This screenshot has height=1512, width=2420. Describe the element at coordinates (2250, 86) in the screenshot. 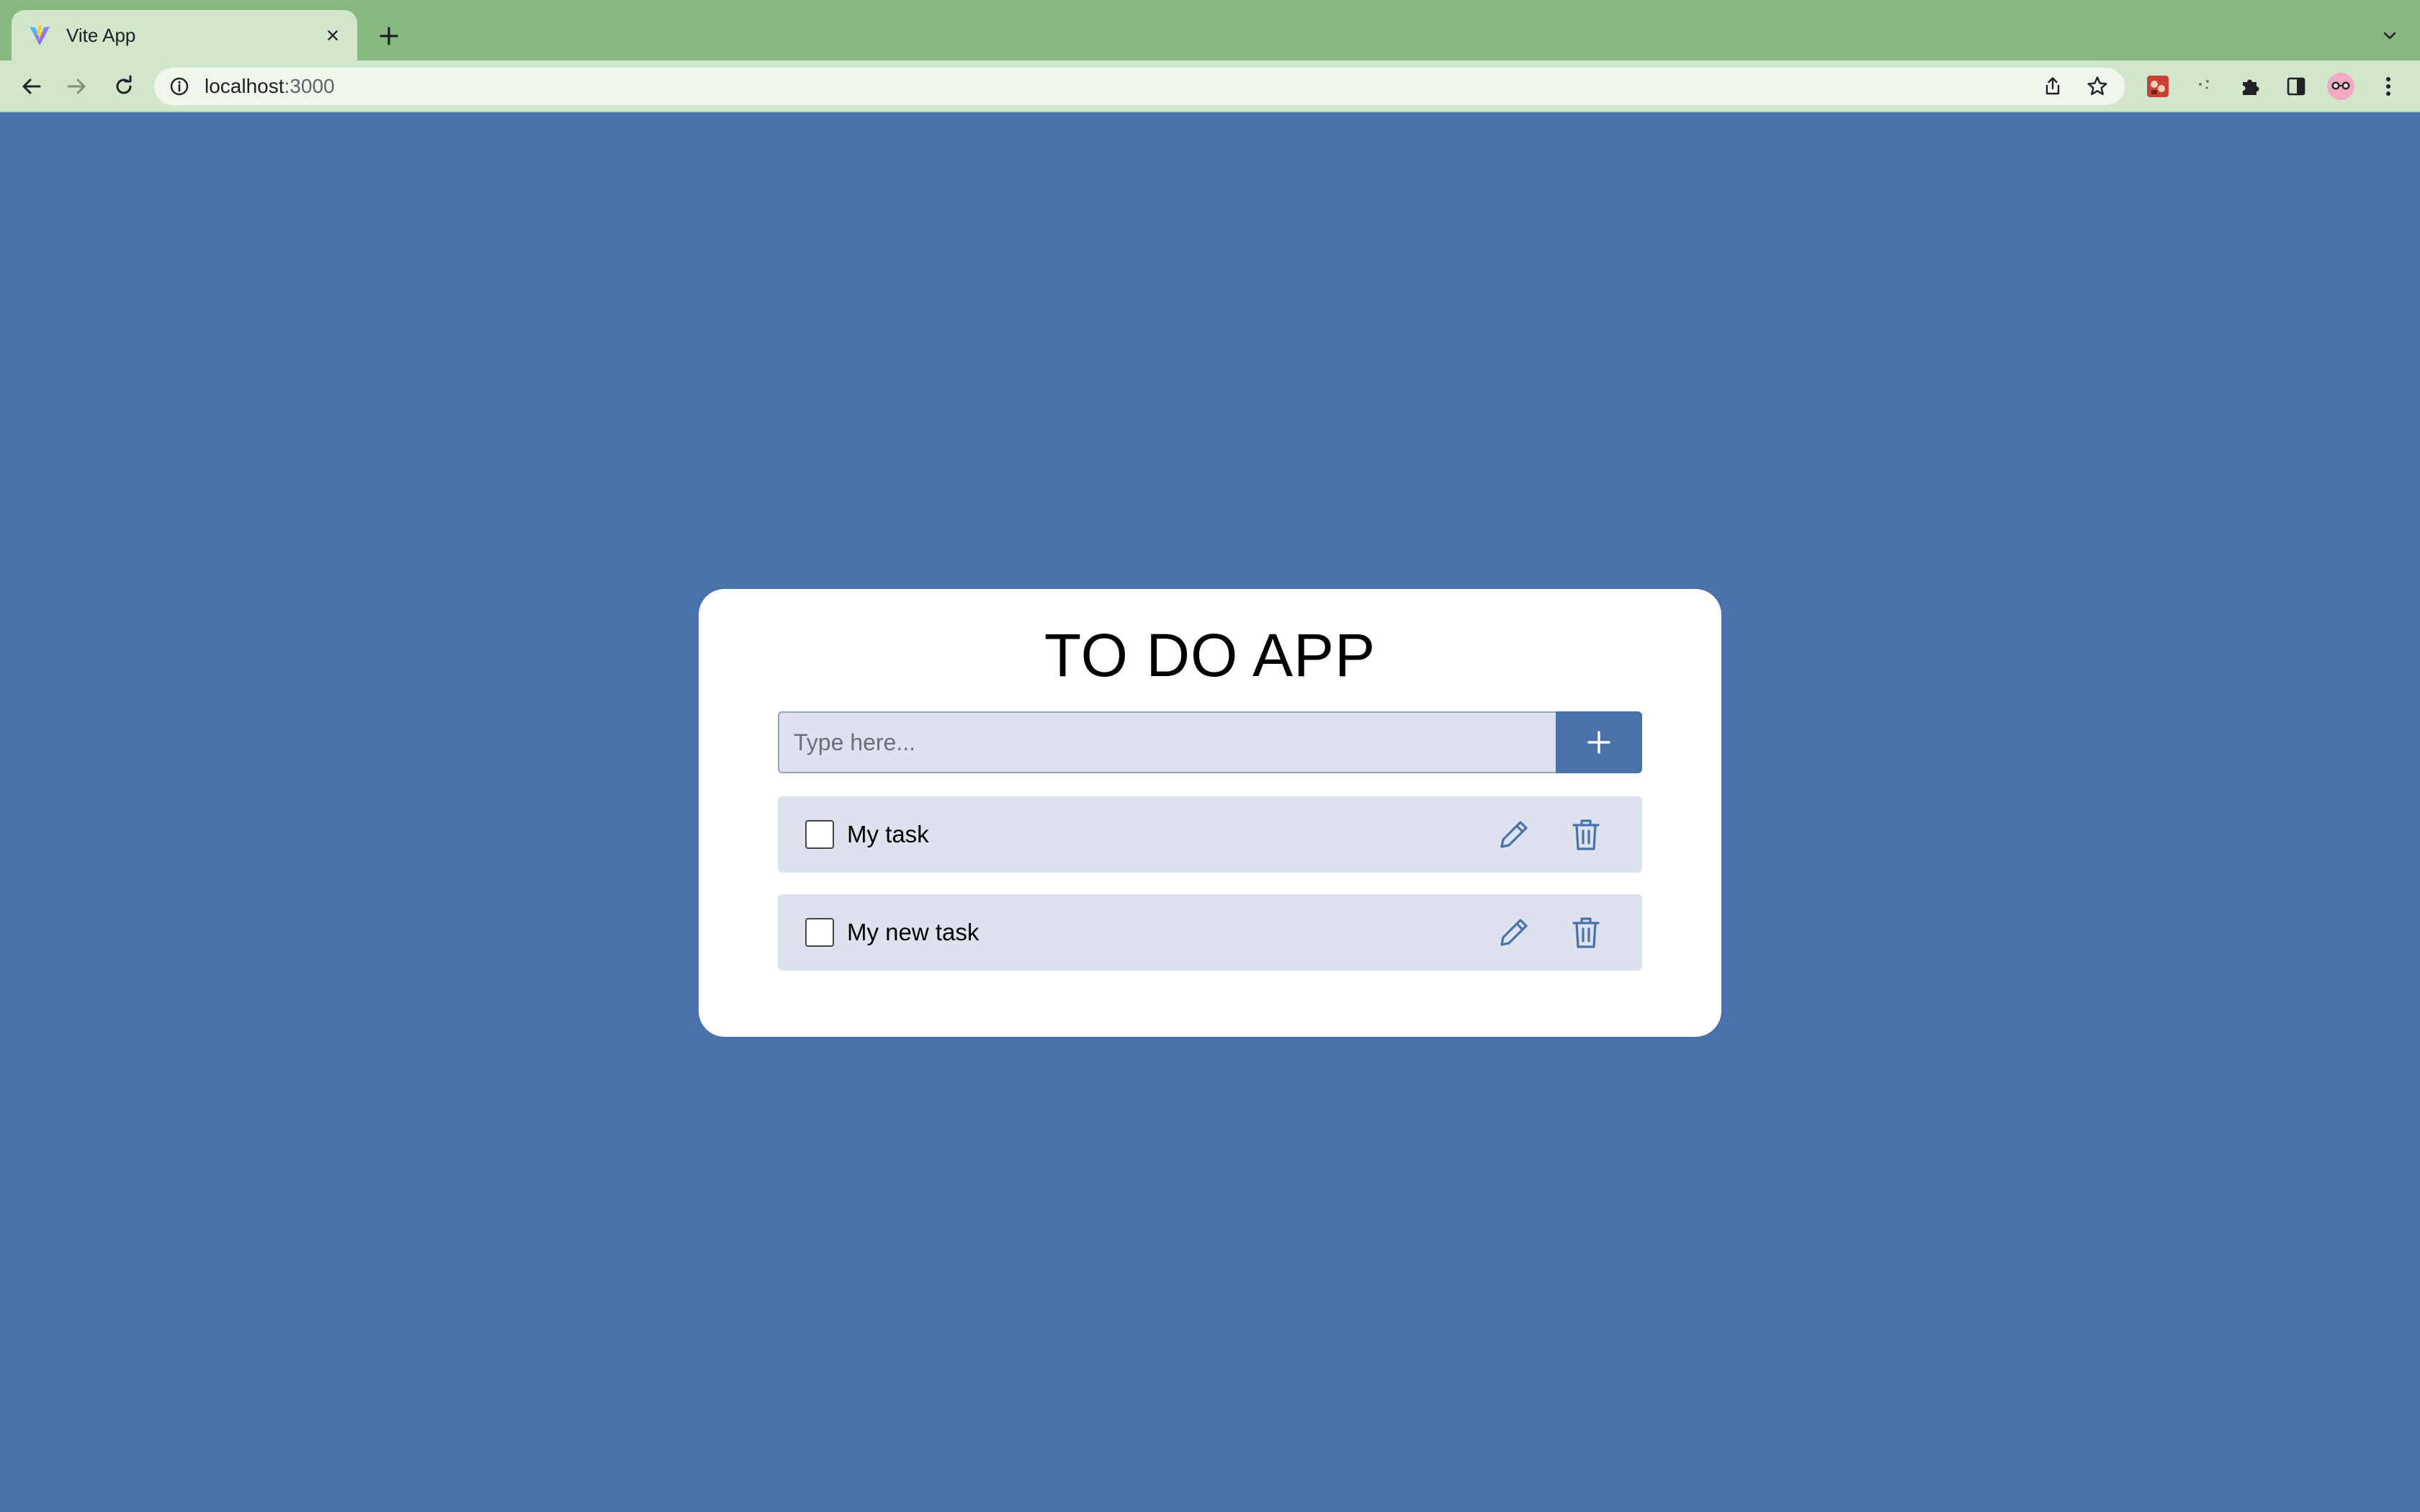

I see `puzzle-icon` at that location.